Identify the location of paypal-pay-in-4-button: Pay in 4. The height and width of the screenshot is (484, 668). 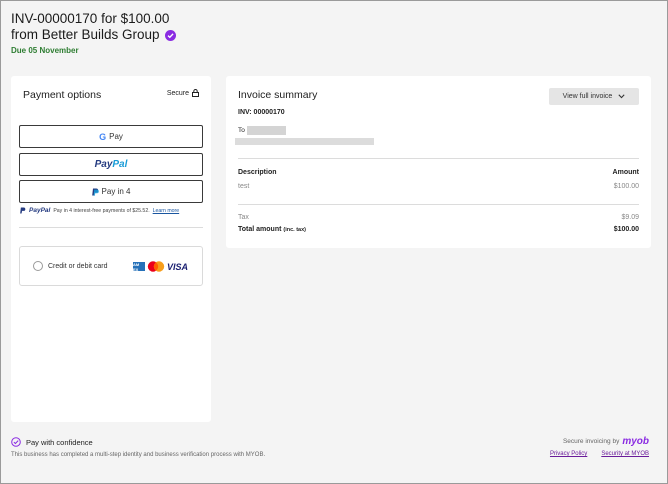
(111, 191).